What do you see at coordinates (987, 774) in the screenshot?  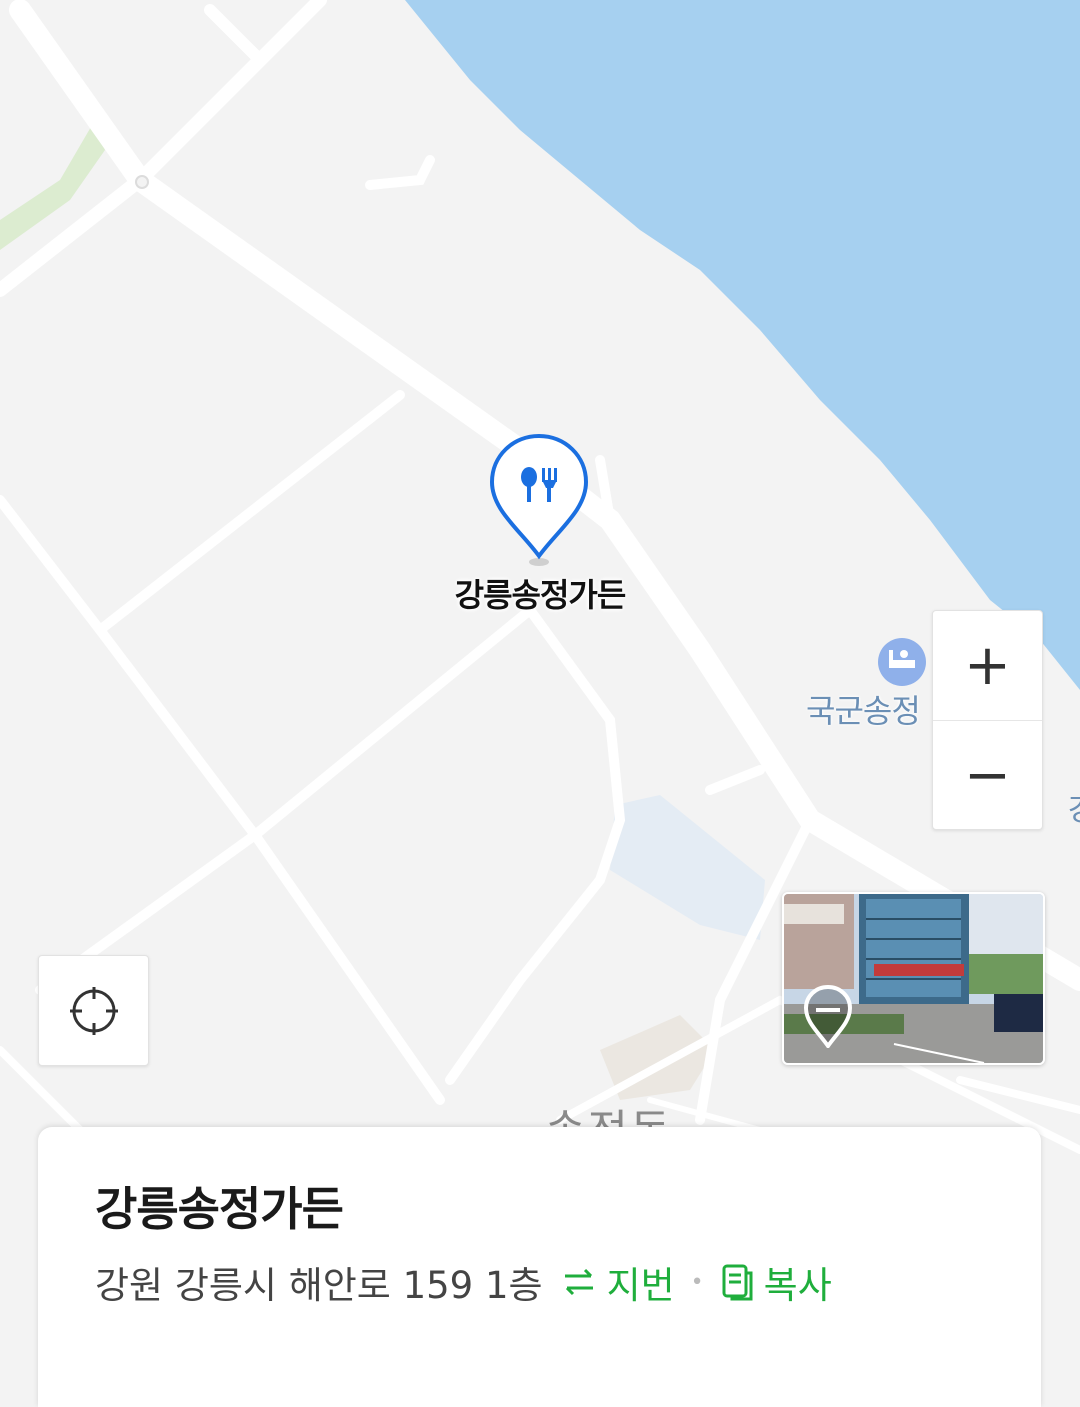 I see `zoom-out-button: −` at bounding box center [987, 774].